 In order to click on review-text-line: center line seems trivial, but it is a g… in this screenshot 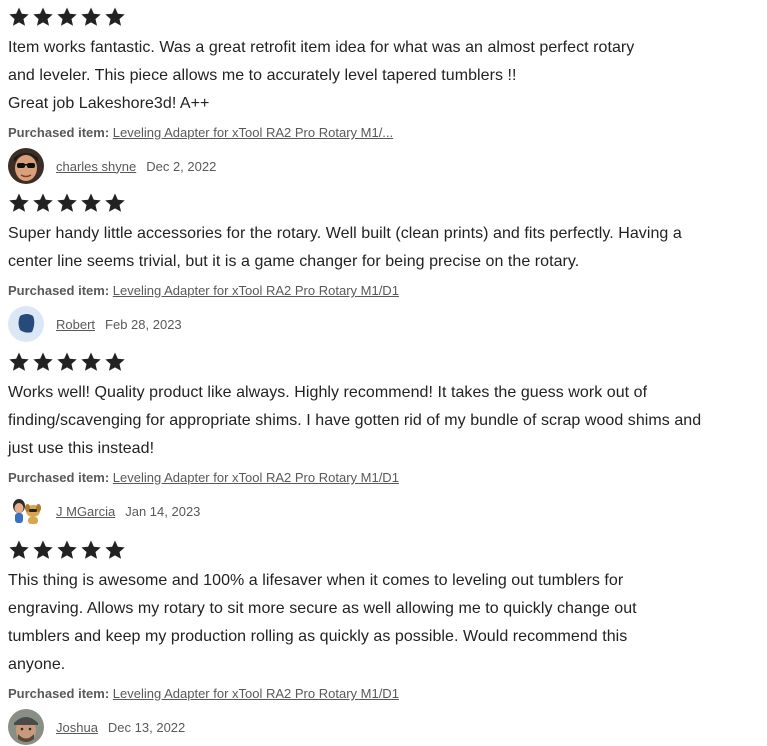, I will do `click(294, 261)`.